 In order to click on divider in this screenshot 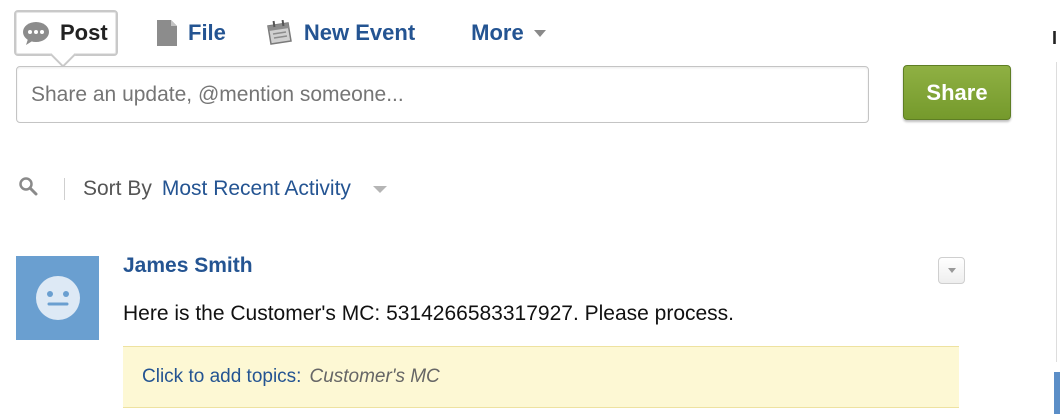, I will do `click(64, 189)`.